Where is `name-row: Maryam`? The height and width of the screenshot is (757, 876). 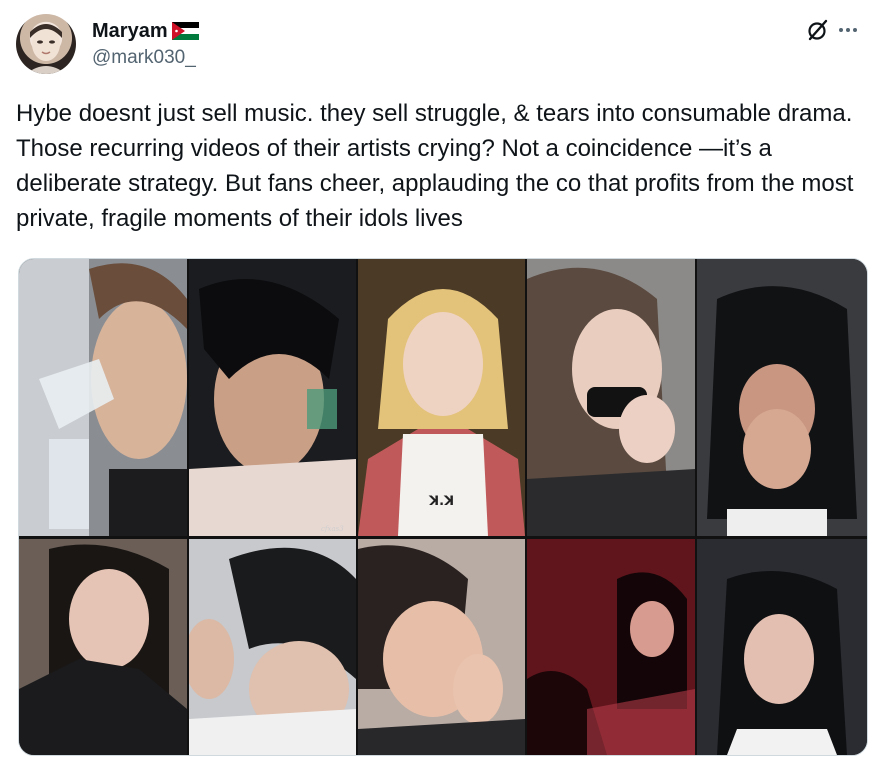 name-row: Maryam is located at coordinates (145, 31).